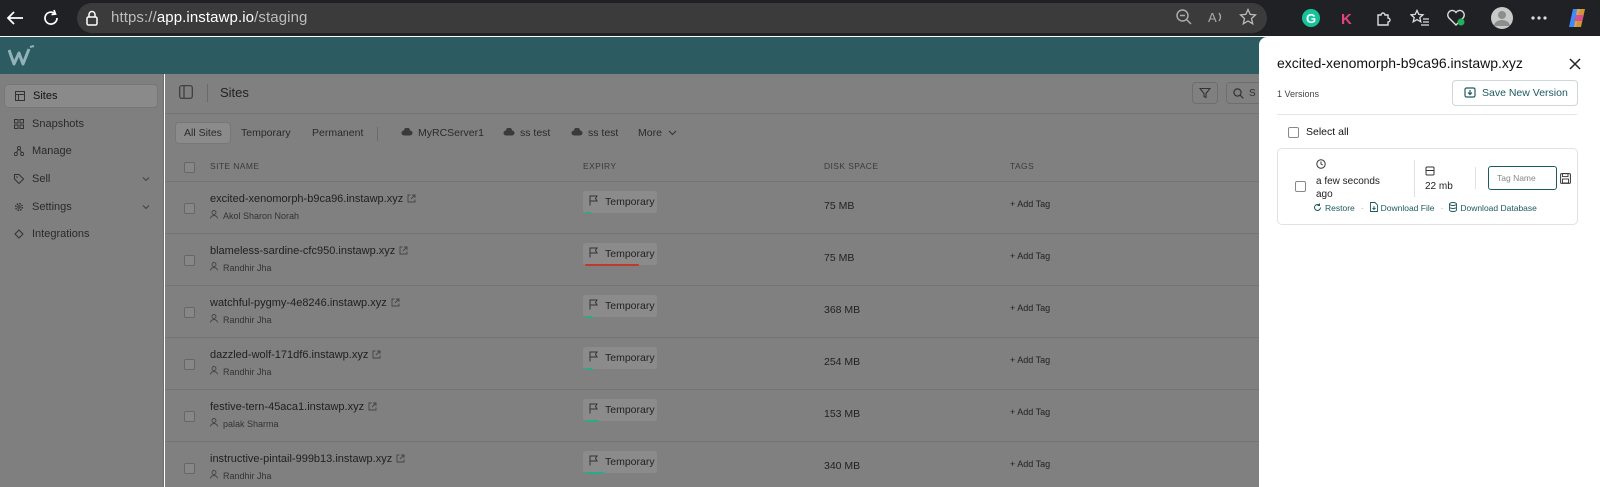  Describe the element at coordinates (1502, 18) in the screenshot. I see `profile-avatar-icon` at that location.